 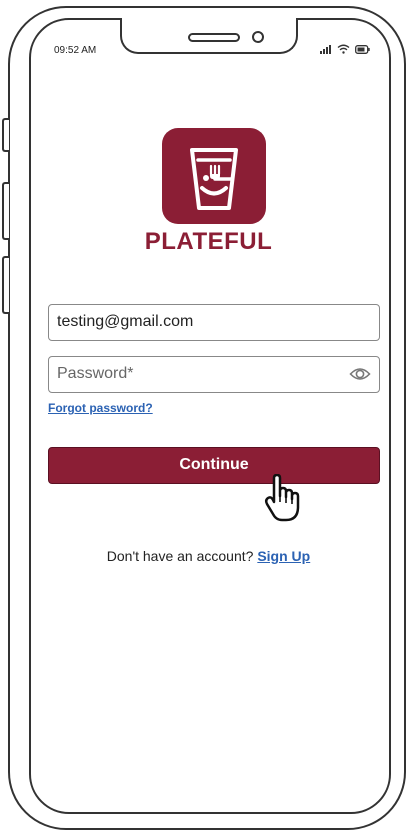 I want to click on eye-icon, so click(x=360, y=374).